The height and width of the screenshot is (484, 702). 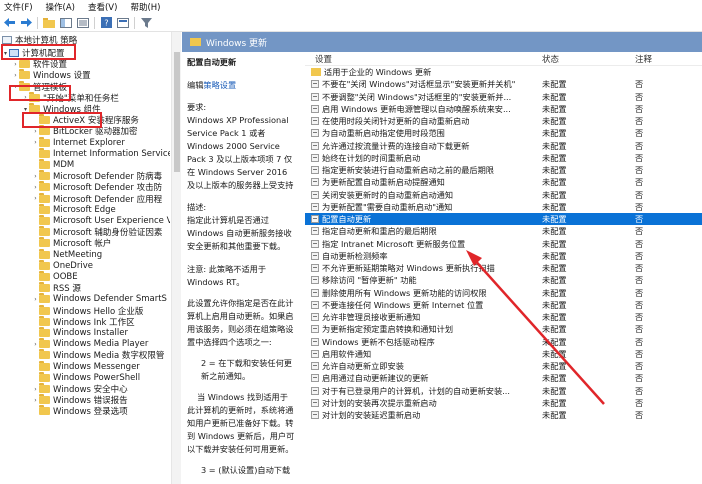 What do you see at coordinates (53, 165) in the screenshot?
I see `tree-item: MDM` at bounding box center [53, 165].